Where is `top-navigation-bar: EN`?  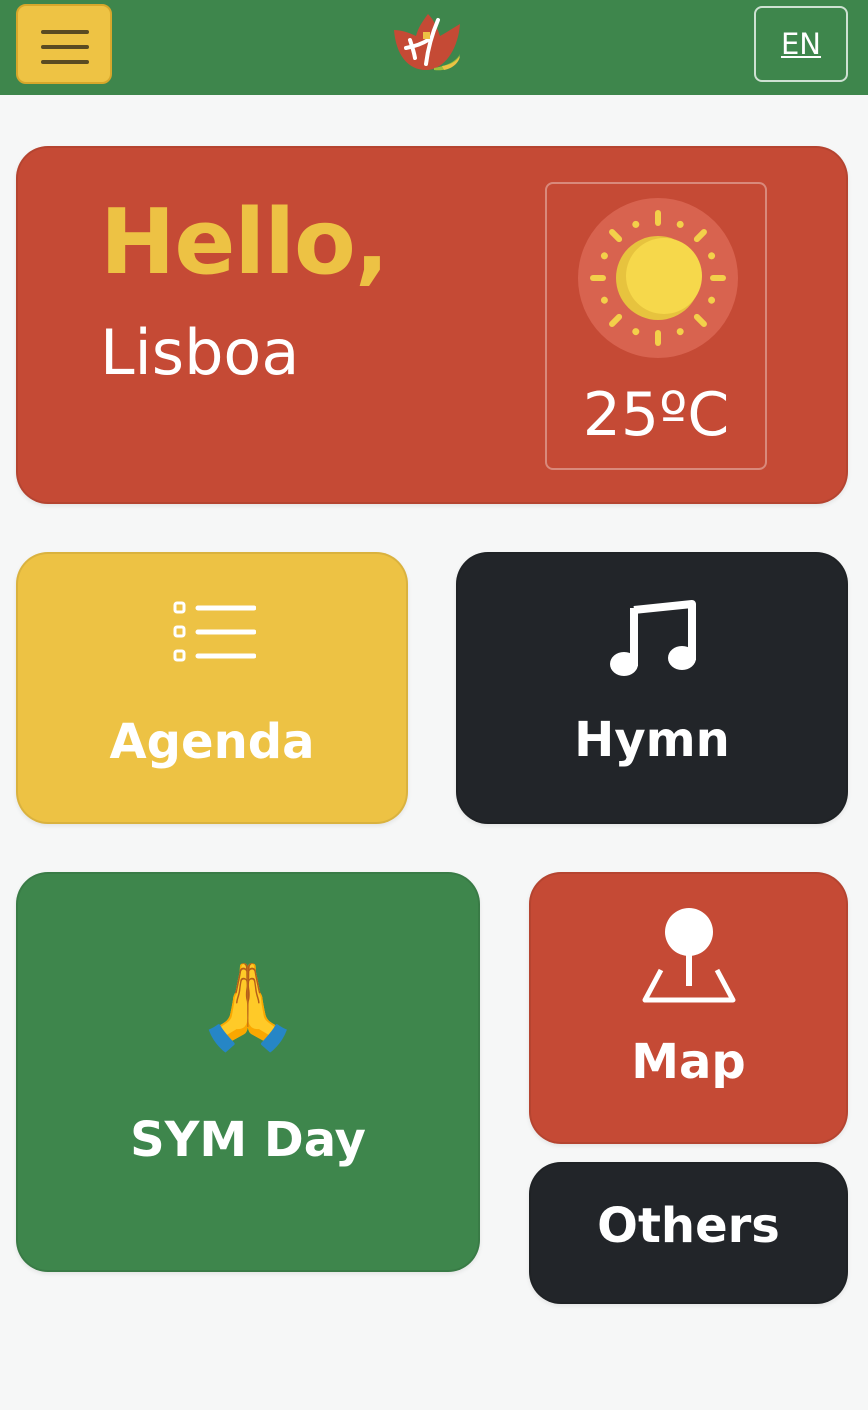 top-navigation-bar: EN is located at coordinates (434, 47).